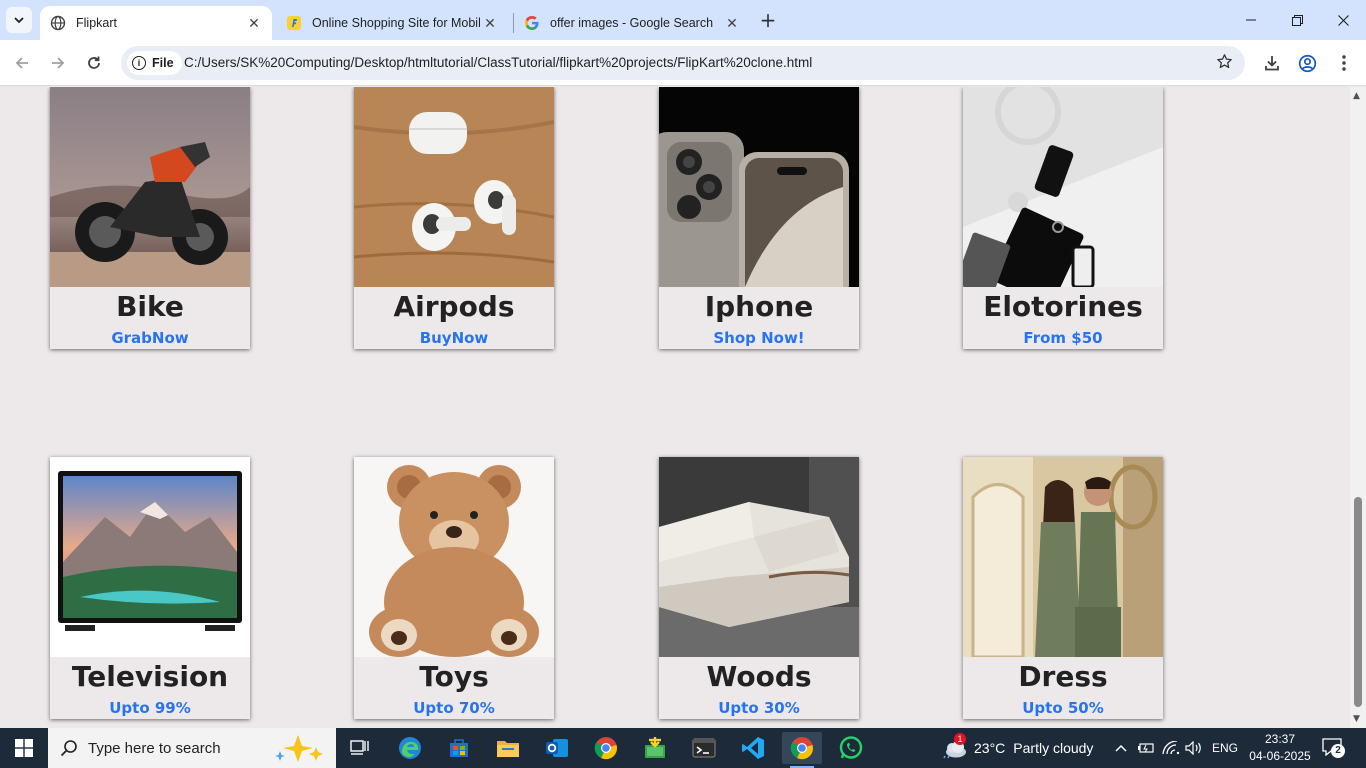 The width and height of the screenshot is (1366, 768). What do you see at coordinates (94, 63) in the screenshot?
I see `reload-button` at bounding box center [94, 63].